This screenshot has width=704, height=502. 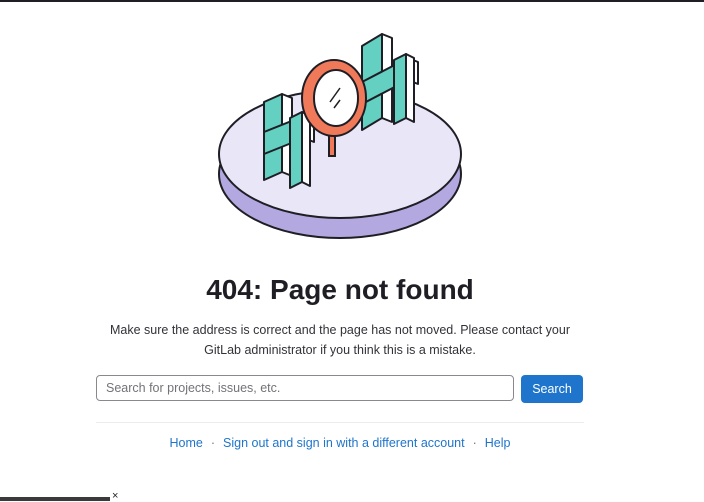 What do you see at coordinates (55, 499) in the screenshot?
I see `bottom-toolbar` at bounding box center [55, 499].